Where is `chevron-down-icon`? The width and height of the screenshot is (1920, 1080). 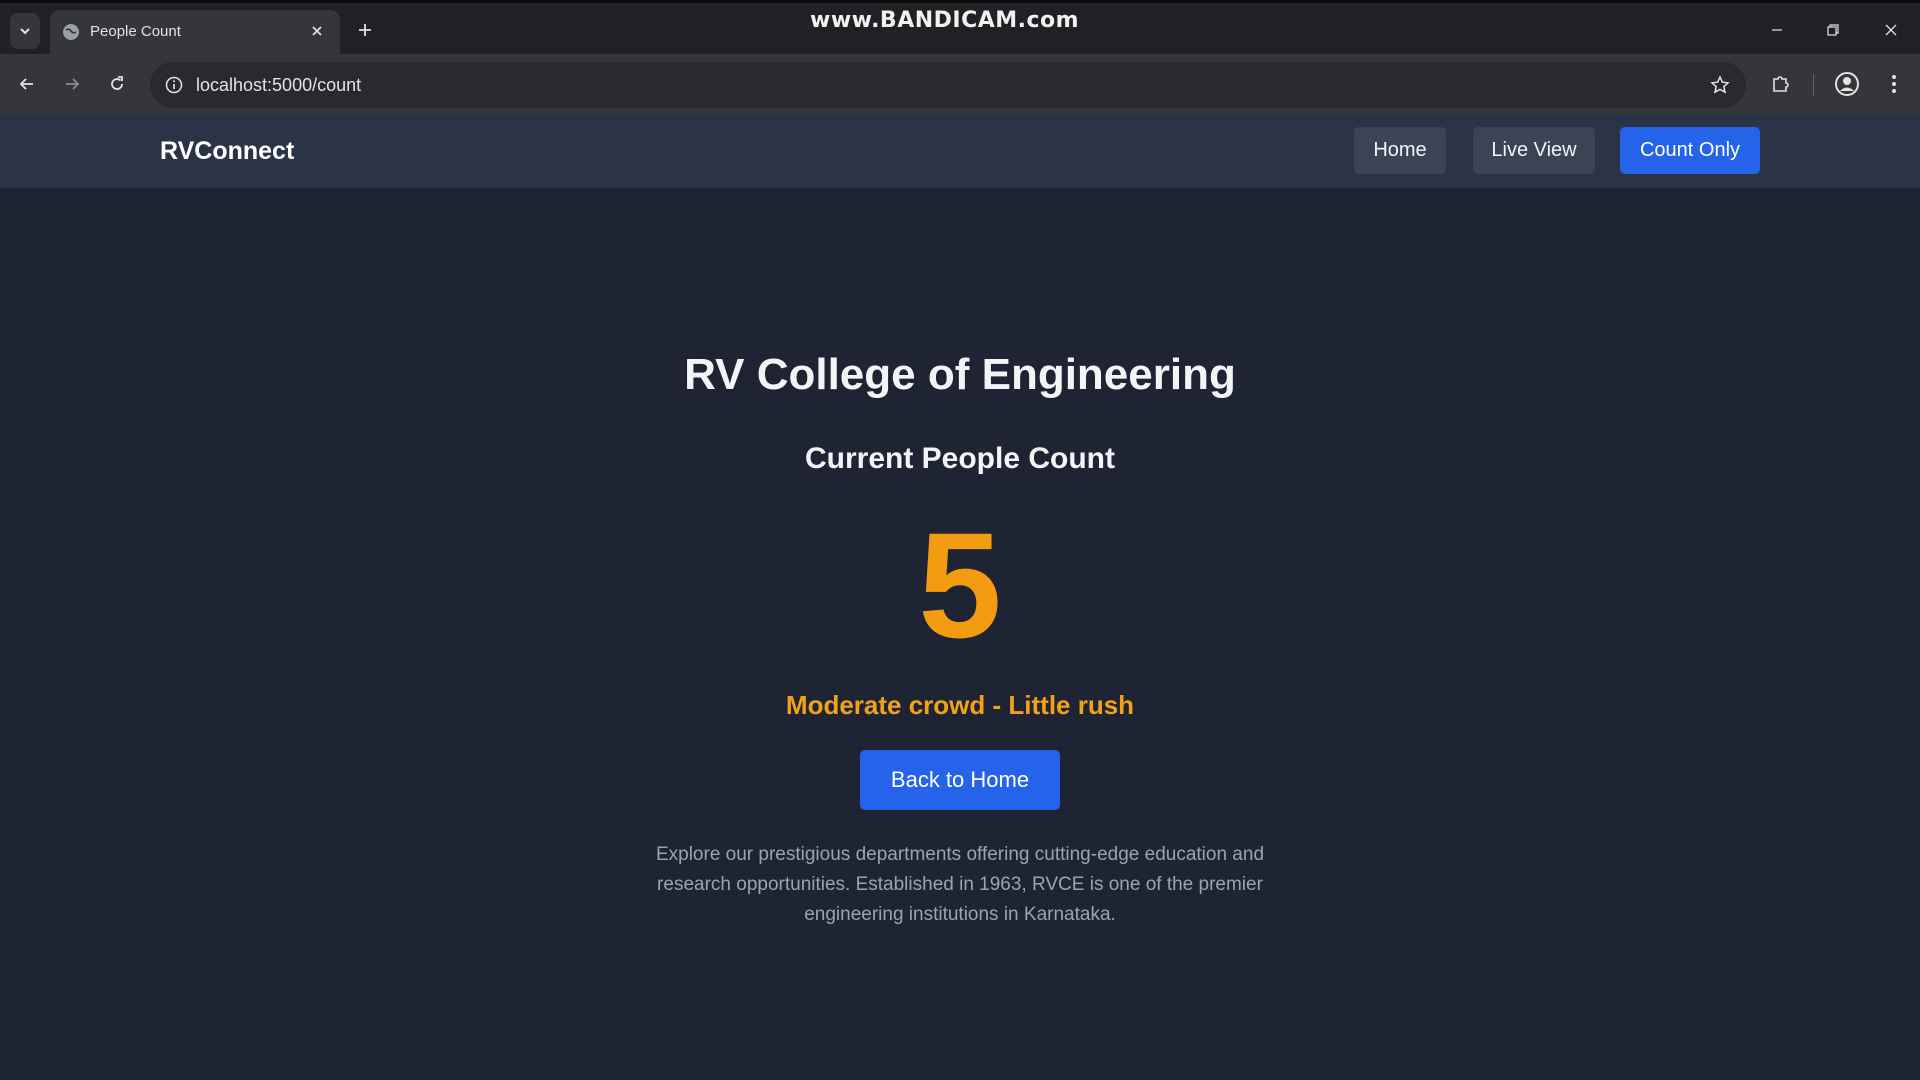 chevron-down-icon is located at coordinates (25, 31).